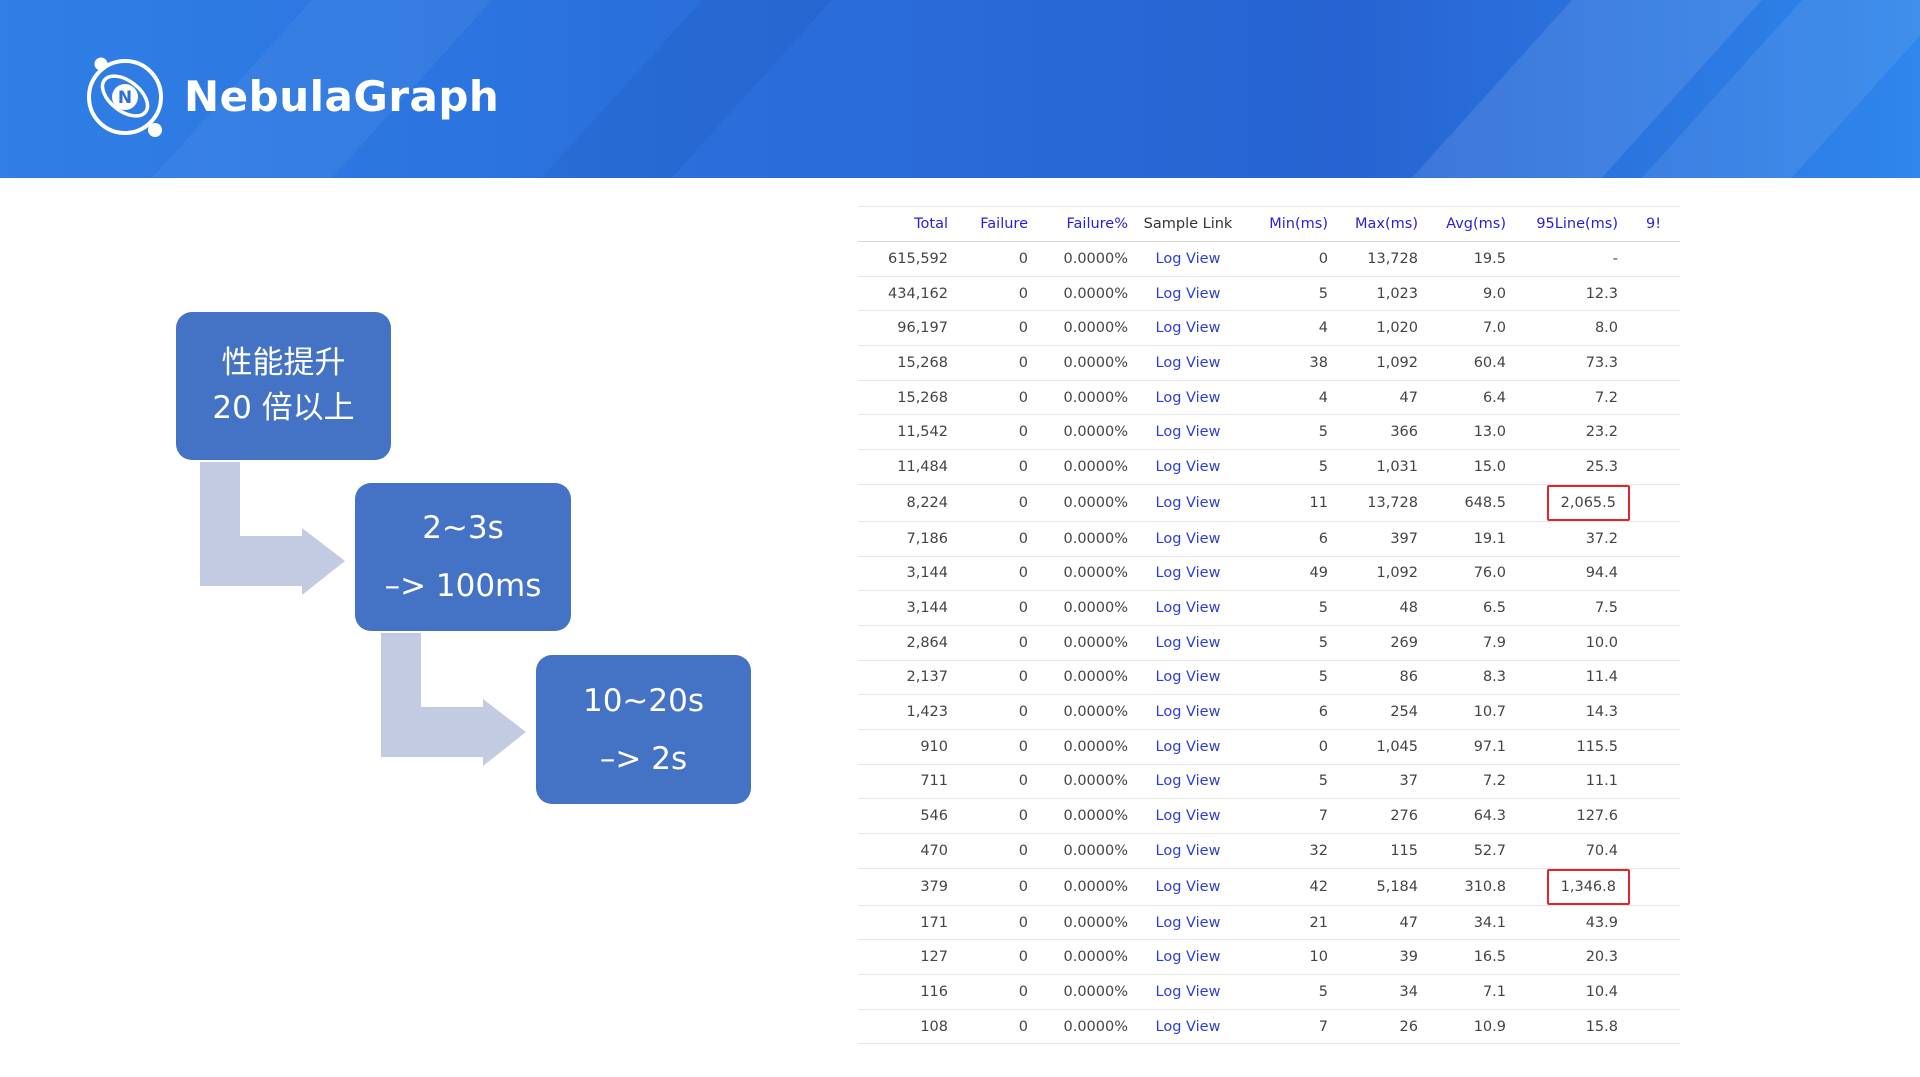 The width and height of the screenshot is (1920, 1077). What do you see at coordinates (1472, 363) in the screenshot?
I see `cell-avg: 60.4` at bounding box center [1472, 363].